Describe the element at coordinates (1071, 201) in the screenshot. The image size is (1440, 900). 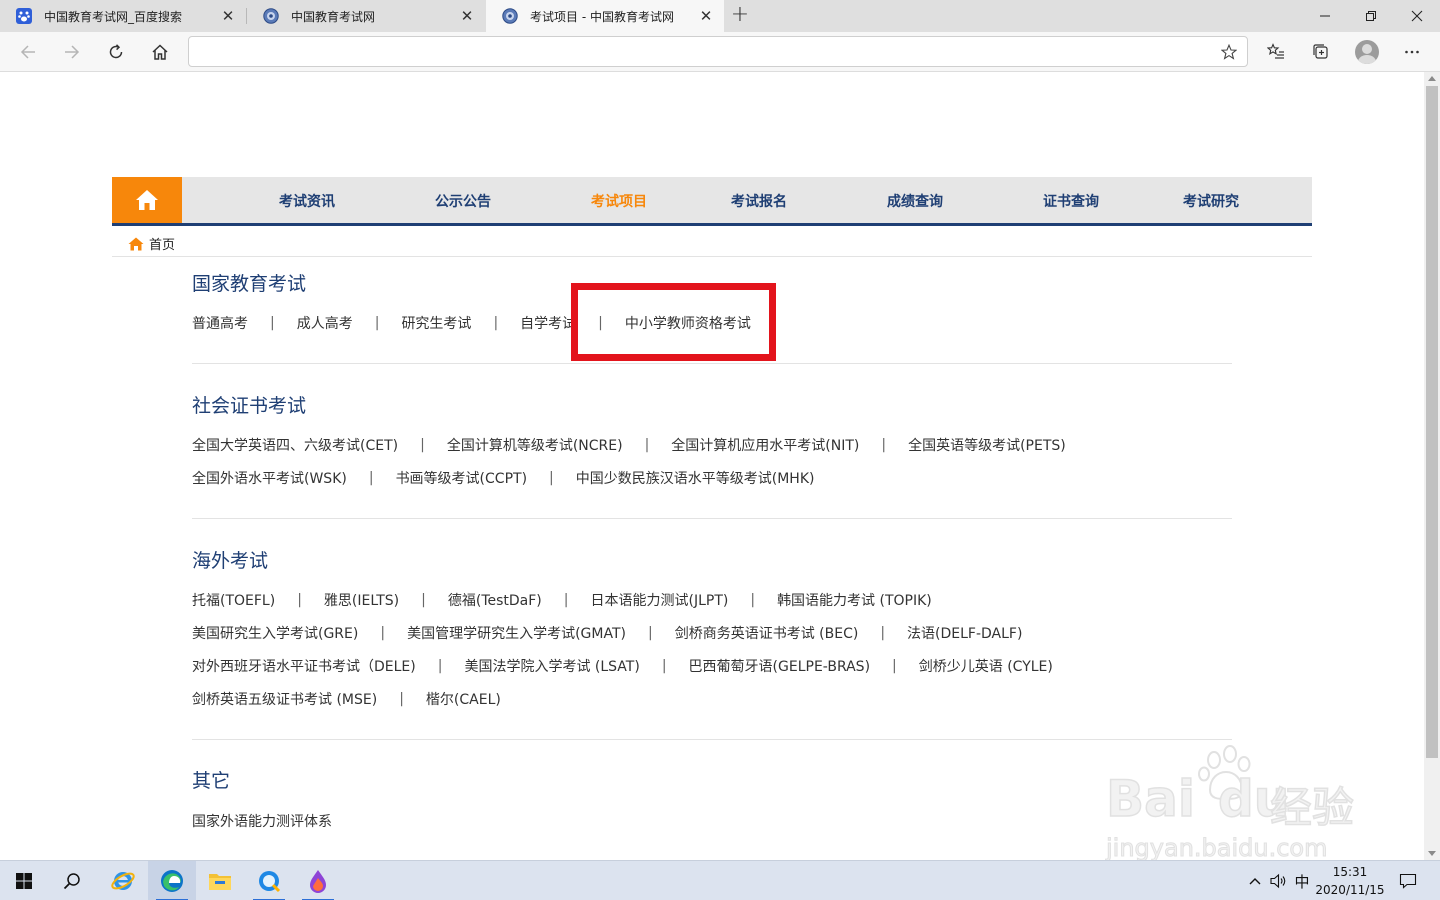
I see `nav-item-certificate-query: 证书查询` at that location.